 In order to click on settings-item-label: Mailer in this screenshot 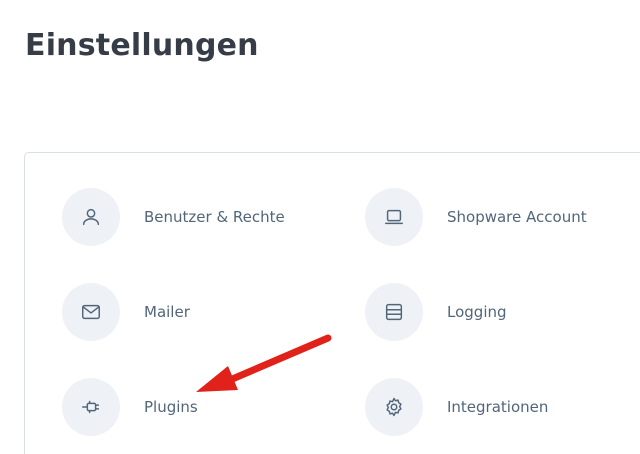, I will do `click(167, 312)`.